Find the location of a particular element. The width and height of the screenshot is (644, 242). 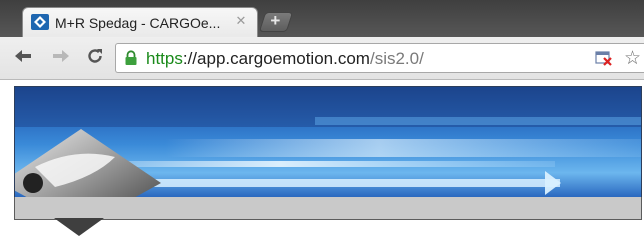

reload-icon is located at coordinates (95, 56).